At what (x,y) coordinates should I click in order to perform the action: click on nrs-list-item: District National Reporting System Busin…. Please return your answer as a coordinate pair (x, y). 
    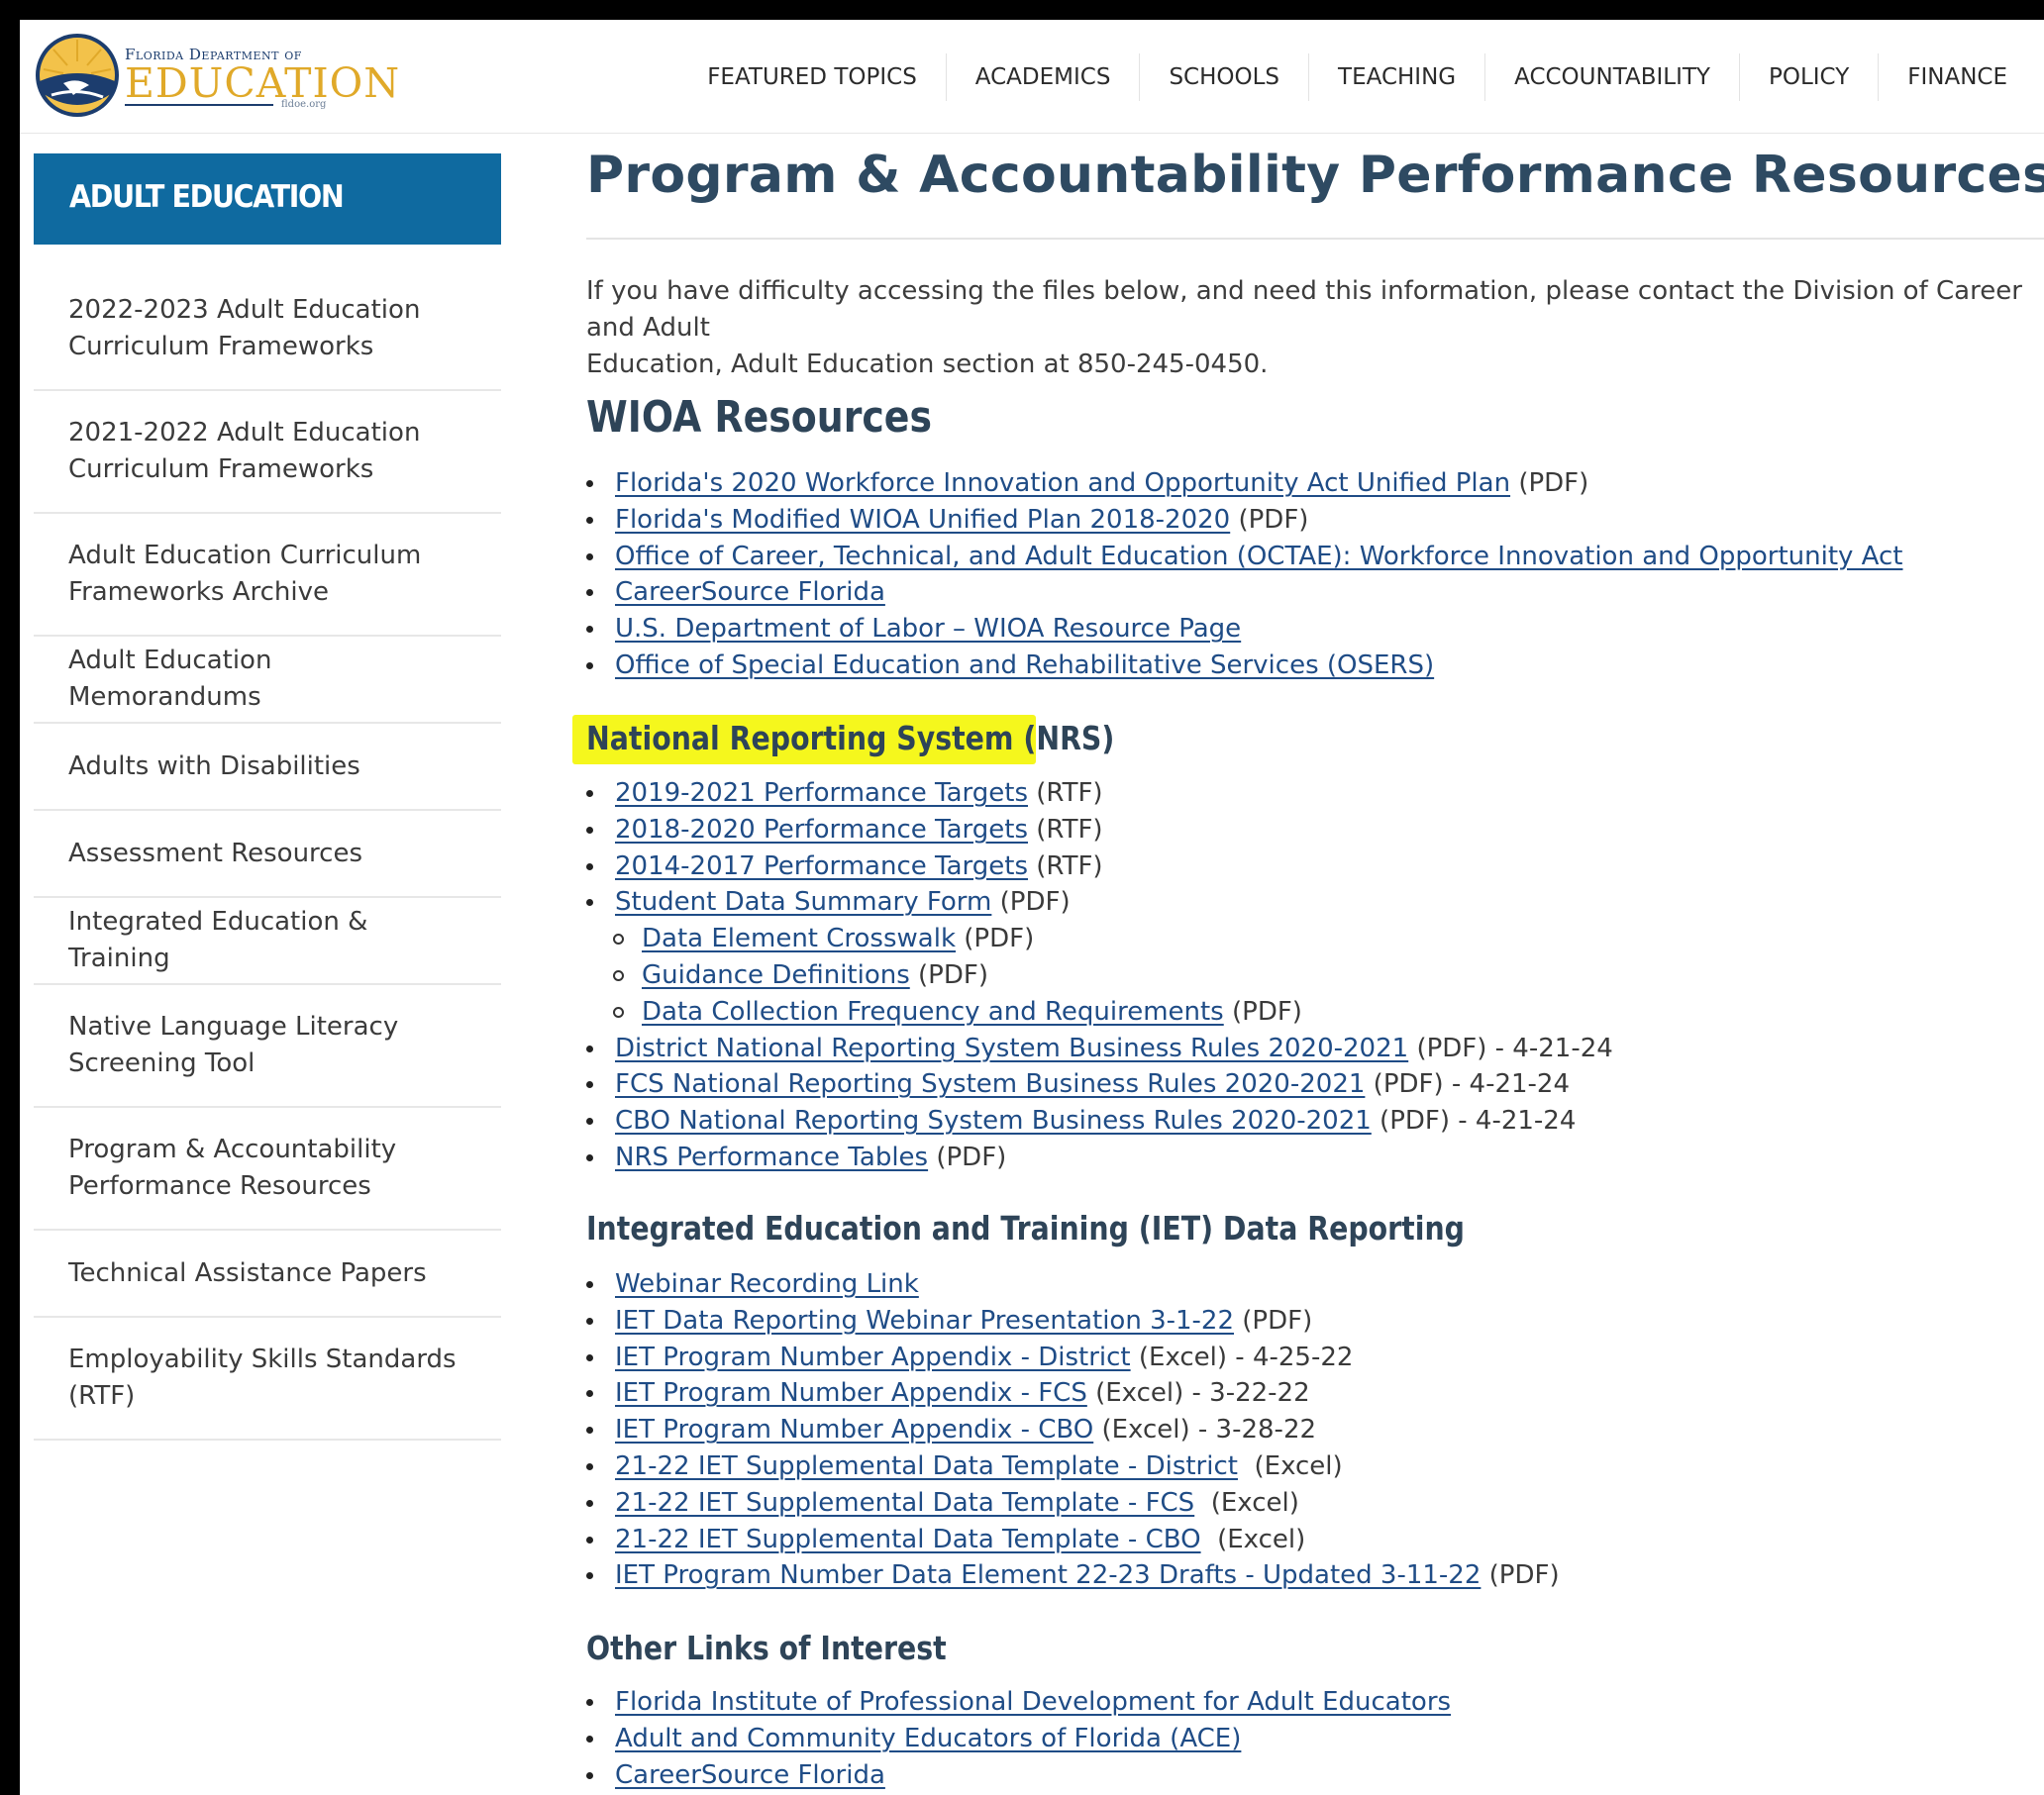
    Looking at the image, I should click on (1099, 1049).